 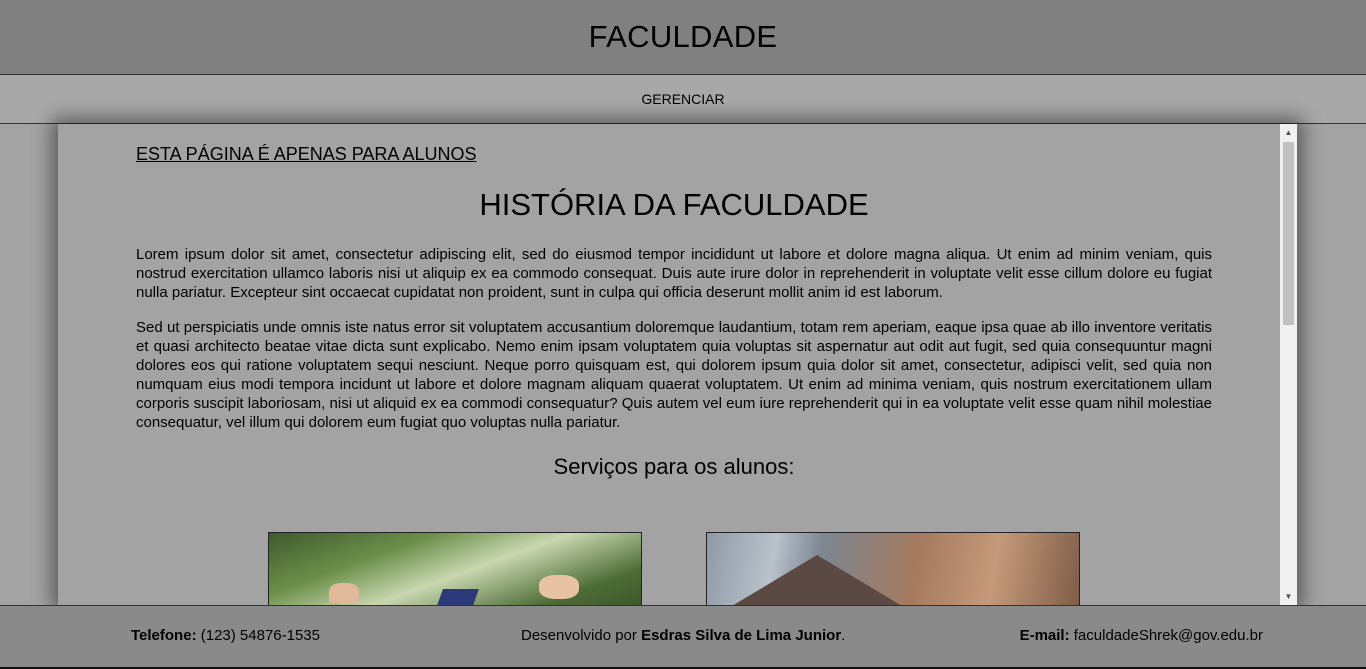 I want to click on service-image-campus, so click(x=893, y=568).